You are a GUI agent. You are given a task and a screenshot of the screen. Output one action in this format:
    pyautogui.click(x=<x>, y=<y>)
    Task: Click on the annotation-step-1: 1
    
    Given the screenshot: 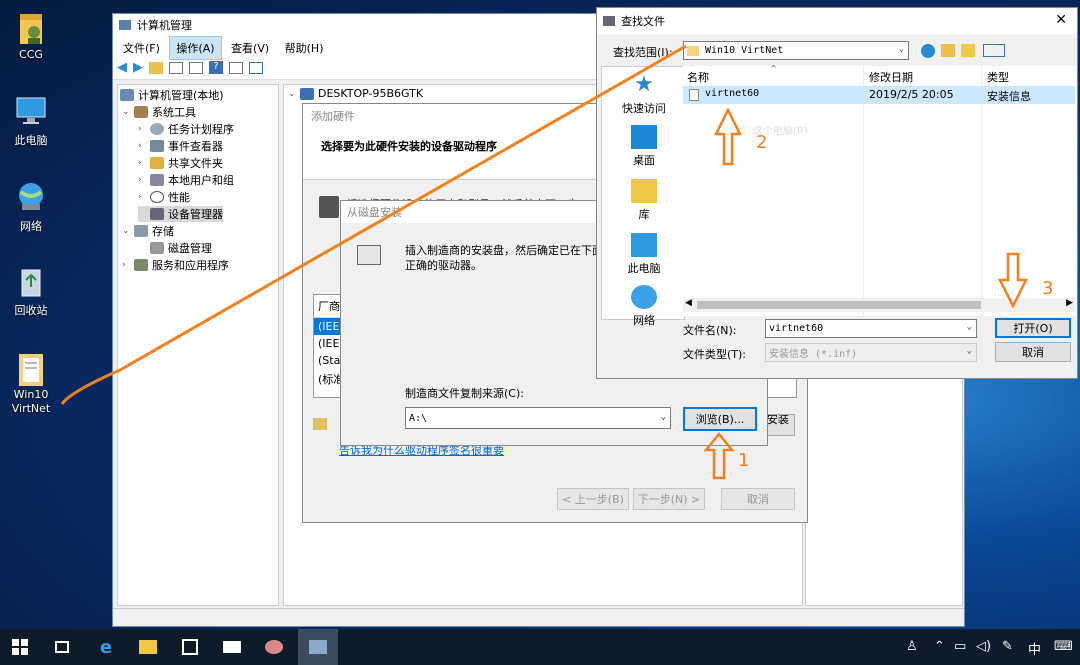 What is the action you would take?
    pyautogui.click(x=744, y=460)
    